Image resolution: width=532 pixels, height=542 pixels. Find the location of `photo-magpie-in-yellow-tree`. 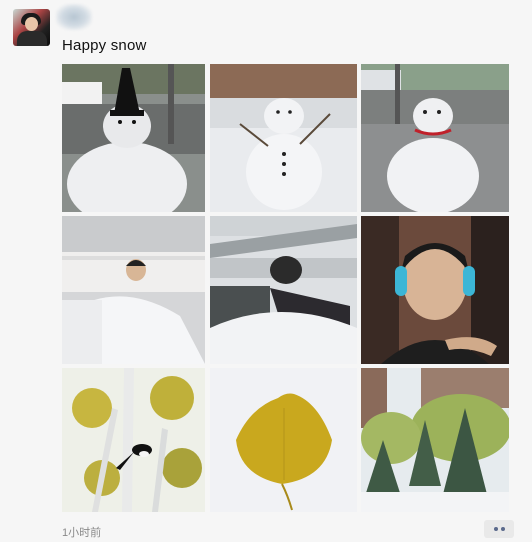

photo-magpie-in-yellow-tree is located at coordinates (133, 440).